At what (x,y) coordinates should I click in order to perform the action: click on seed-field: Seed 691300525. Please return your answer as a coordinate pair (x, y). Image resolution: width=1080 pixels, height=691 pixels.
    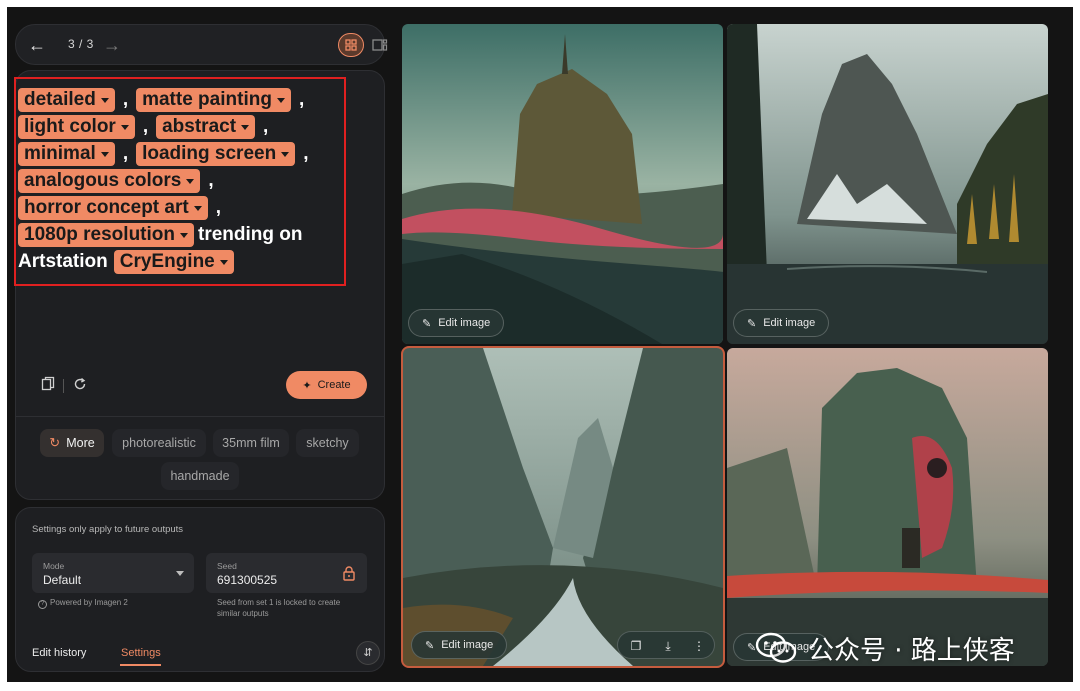
    Looking at the image, I should click on (286, 573).